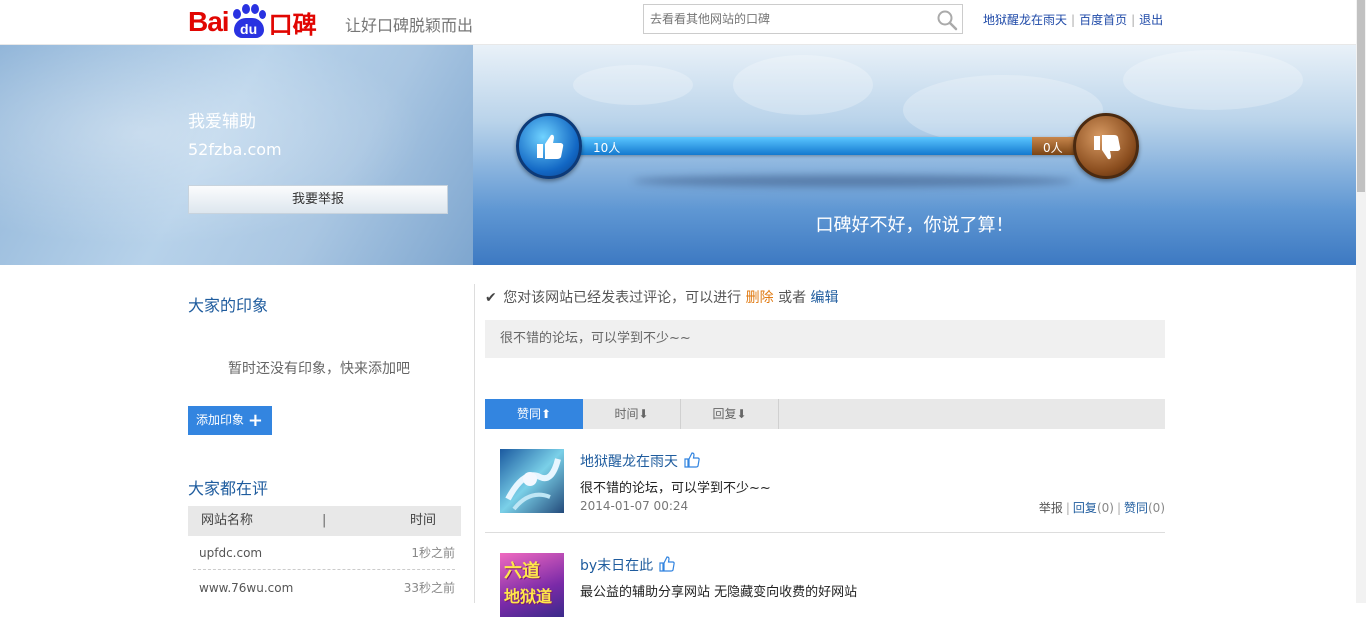 Image resolution: width=1366 pixels, height=617 pixels. Describe the element at coordinates (429, 588) in the screenshot. I see `ranking-time: 33秒之前` at that location.